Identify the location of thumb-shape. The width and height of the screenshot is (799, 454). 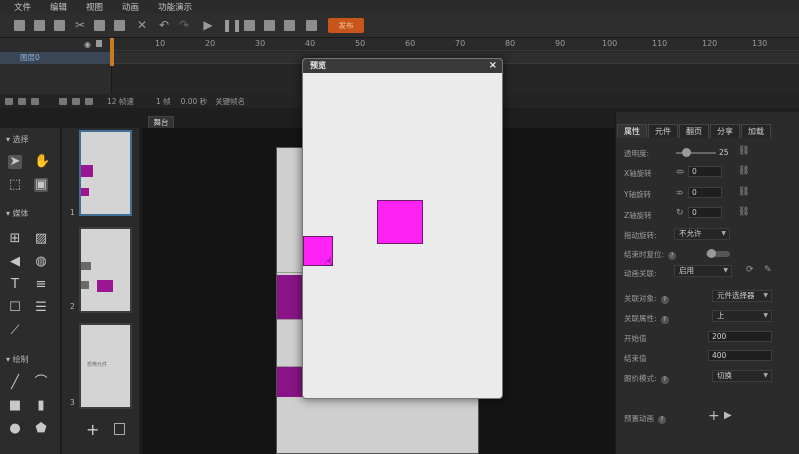
(85, 285).